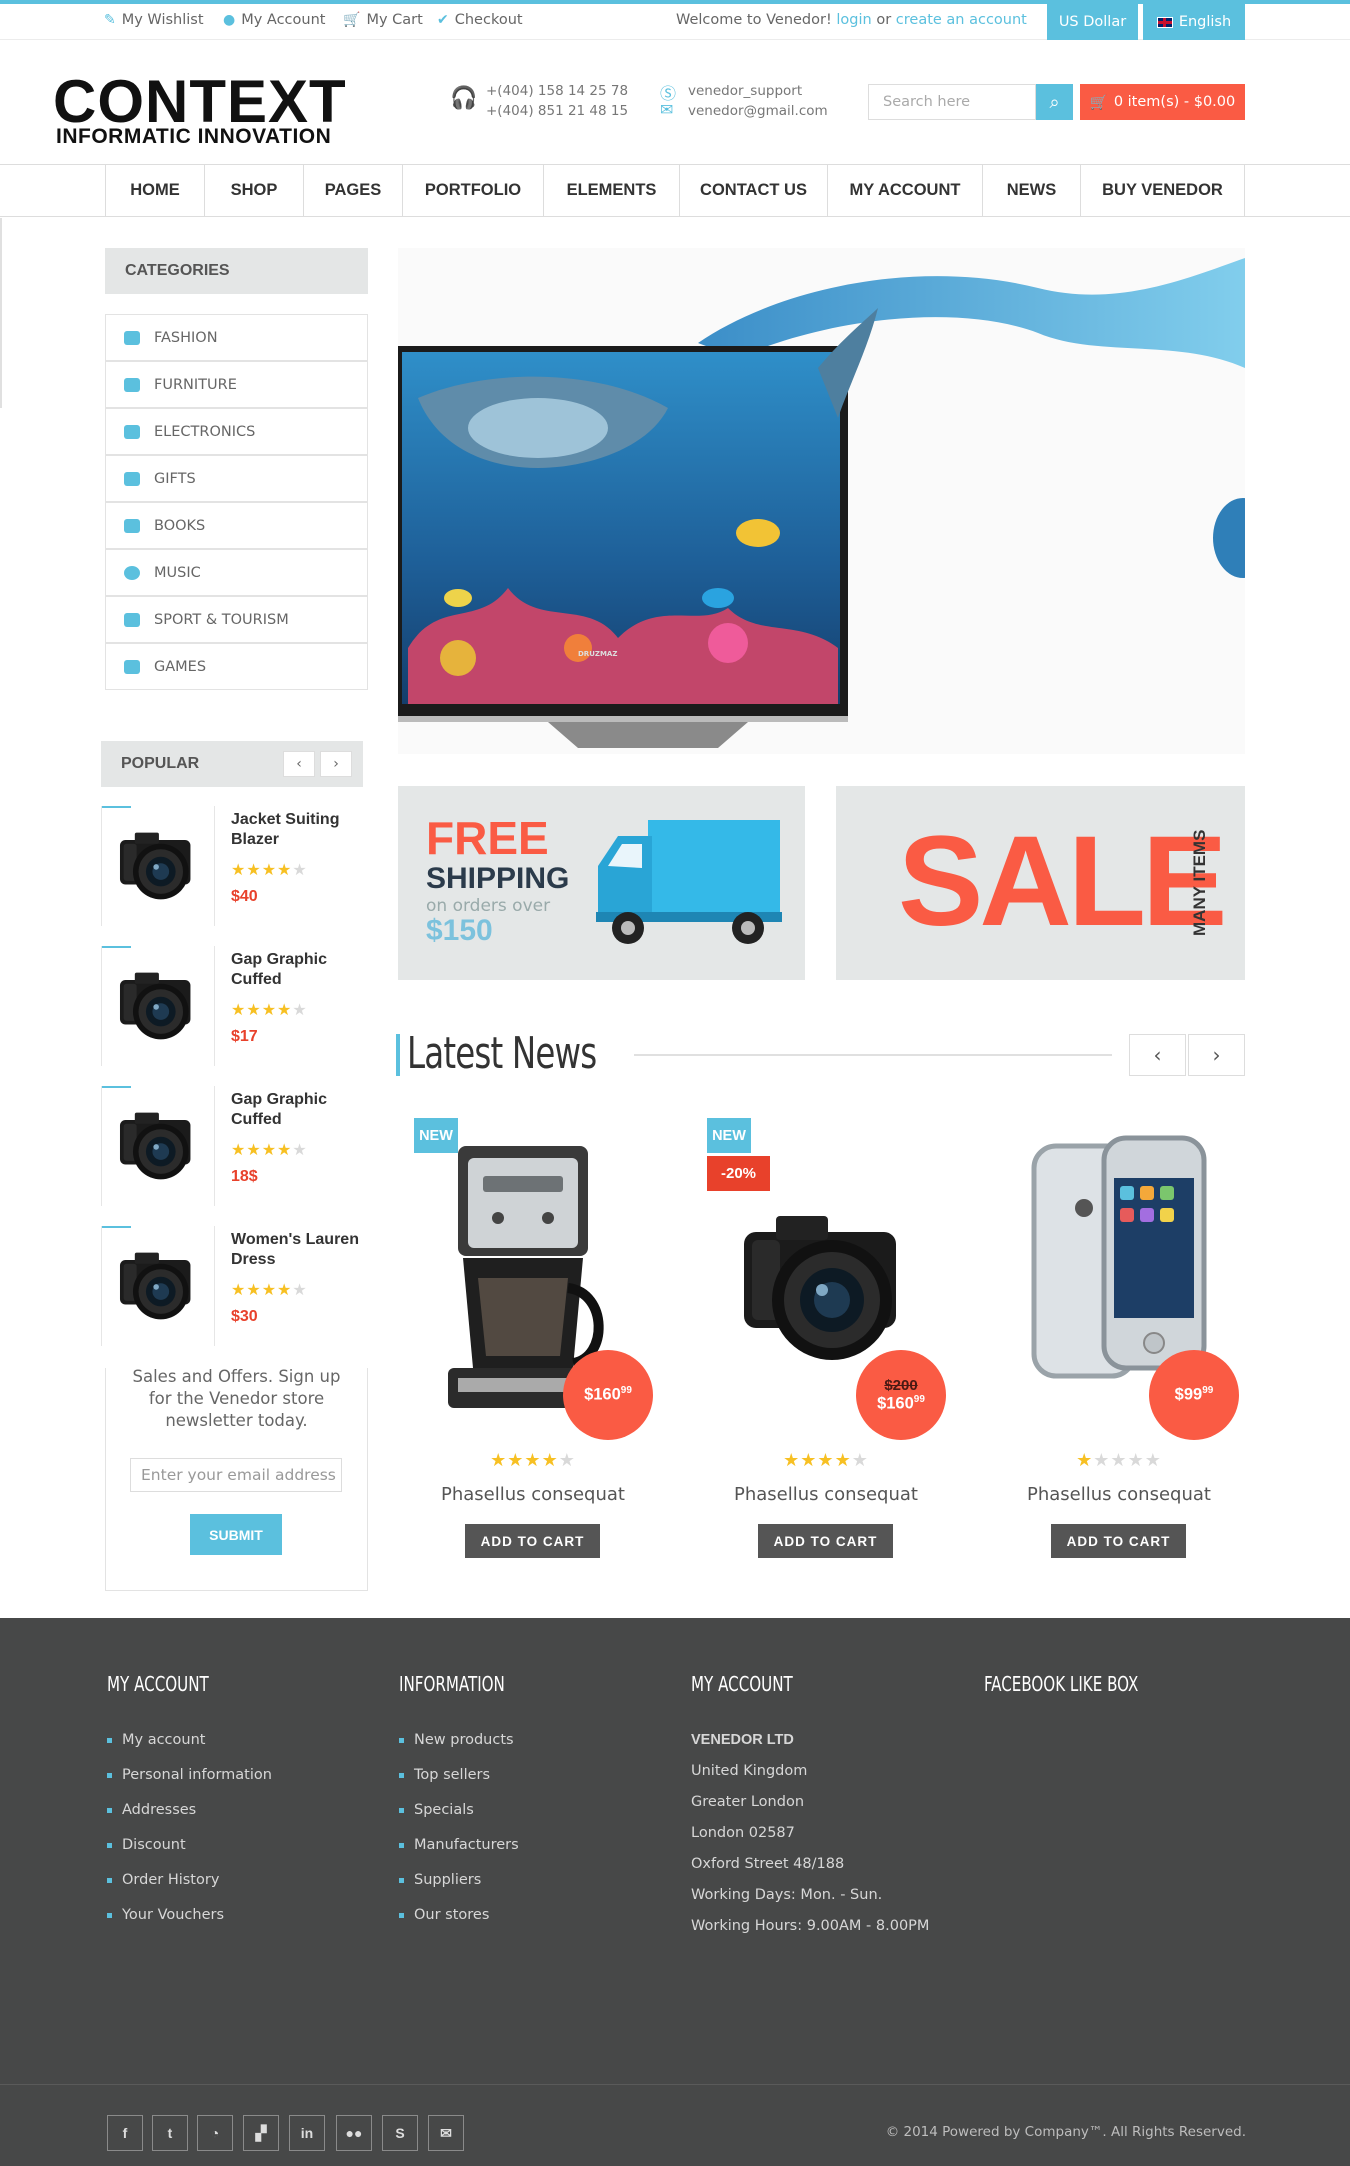 Image resolution: width=1350 pixels, height=2166 pixels. Describe the element at coordinates (446, 2133) in the screenshot. I see `mail-icon: ✉` at that location.